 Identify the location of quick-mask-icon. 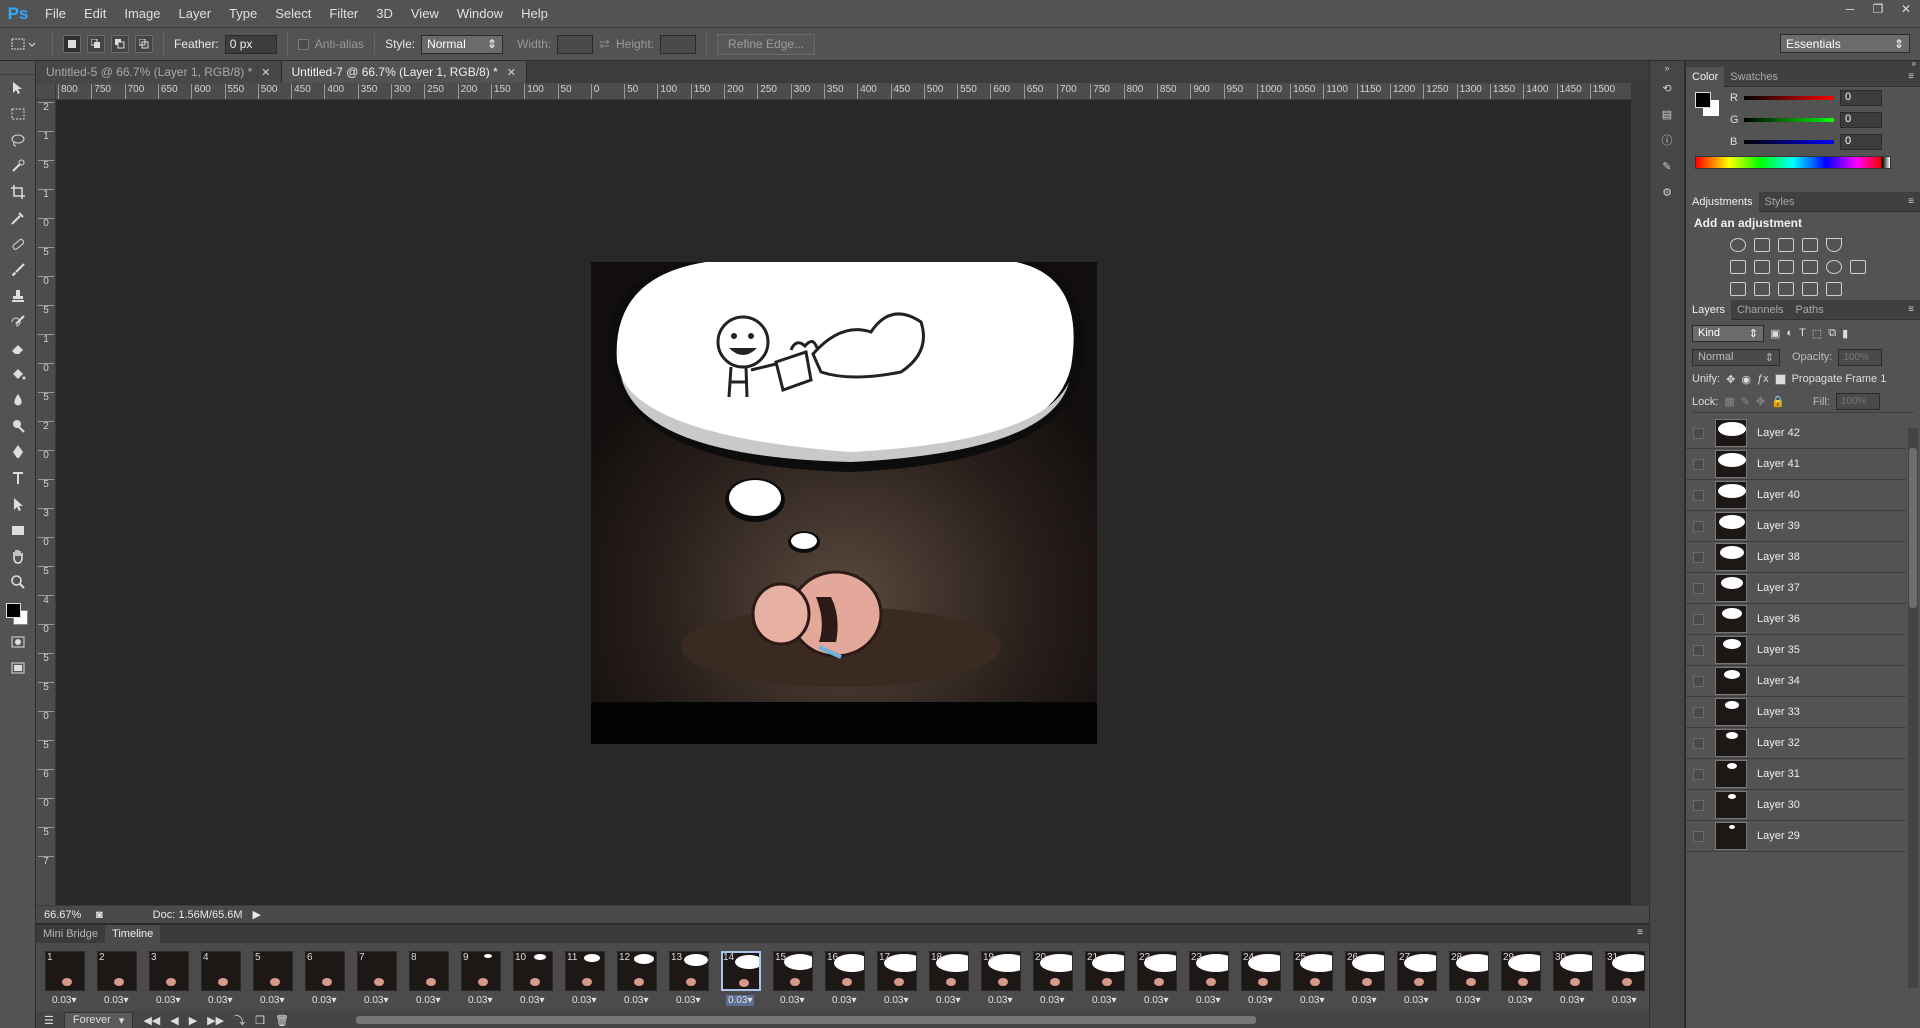
(18, 642).